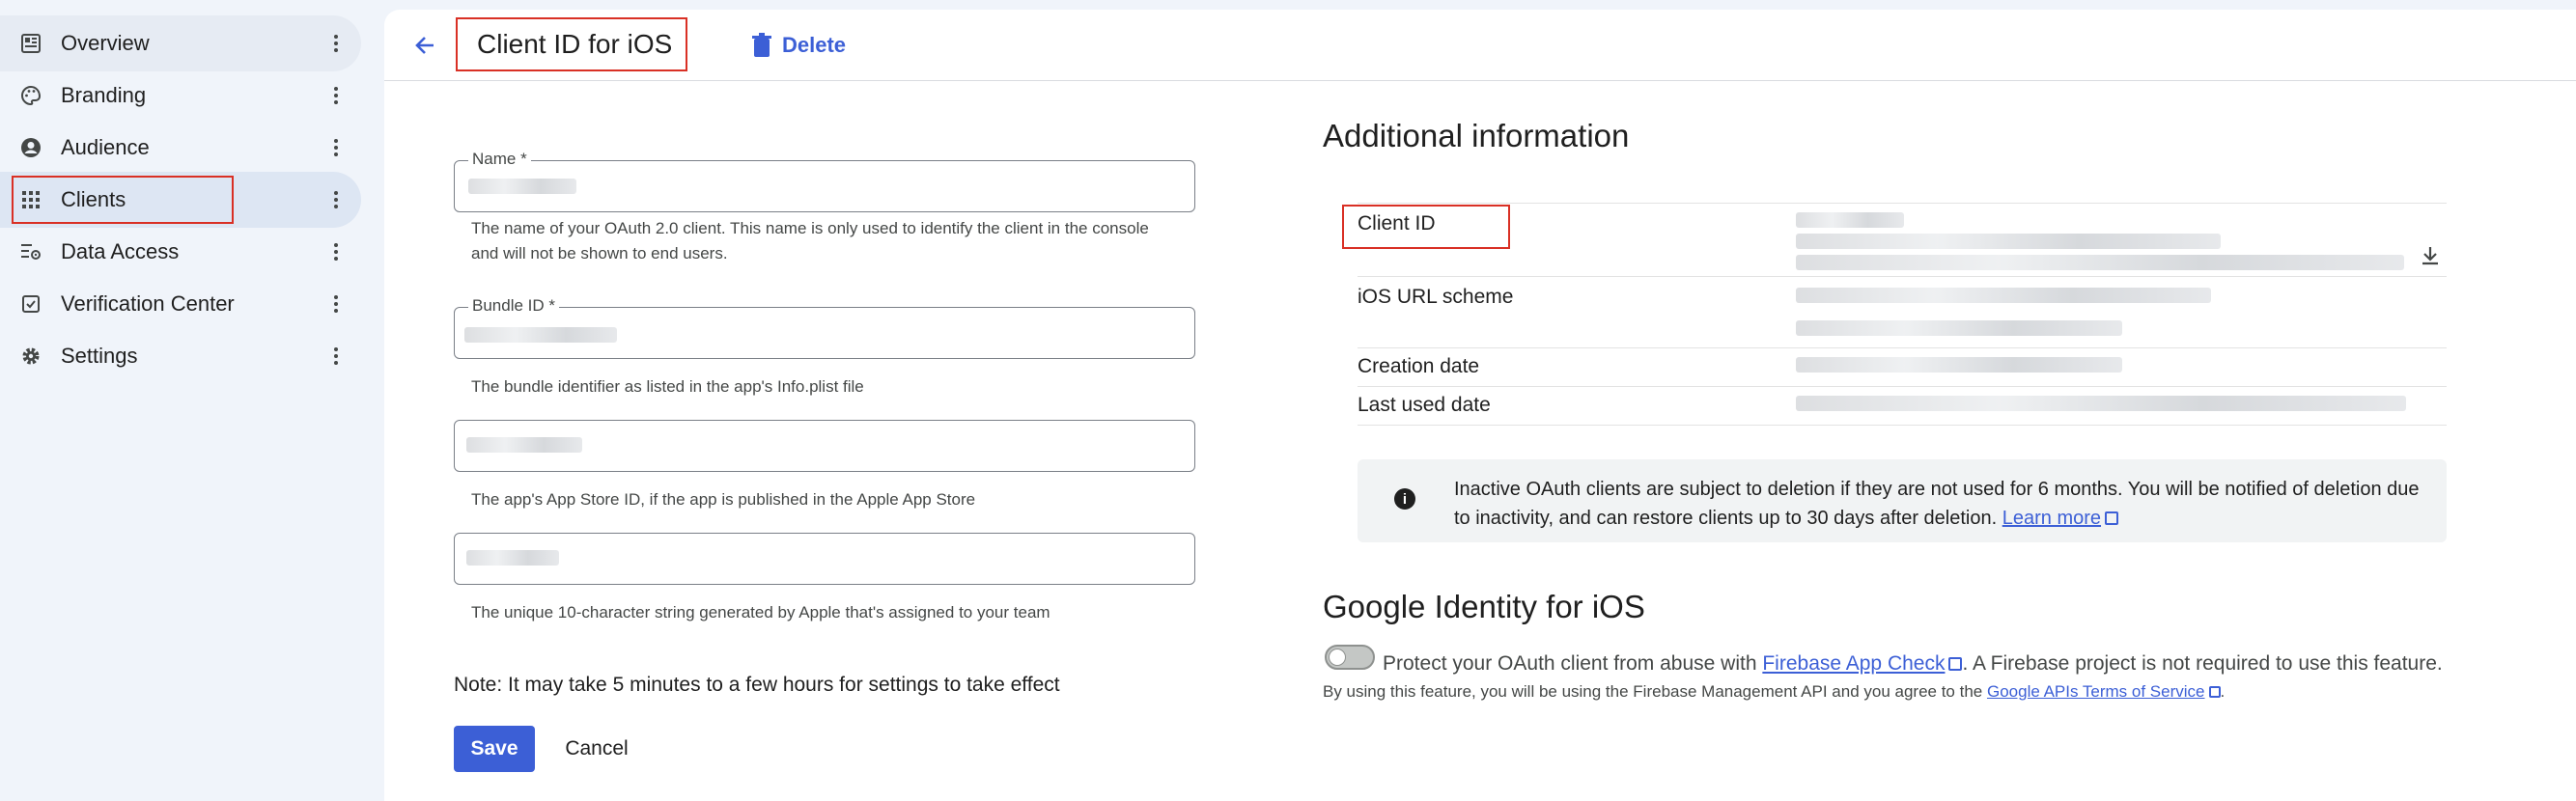  I want to click on ios-url-scheme-label: iOS URL scheme, so click(1436, 297).